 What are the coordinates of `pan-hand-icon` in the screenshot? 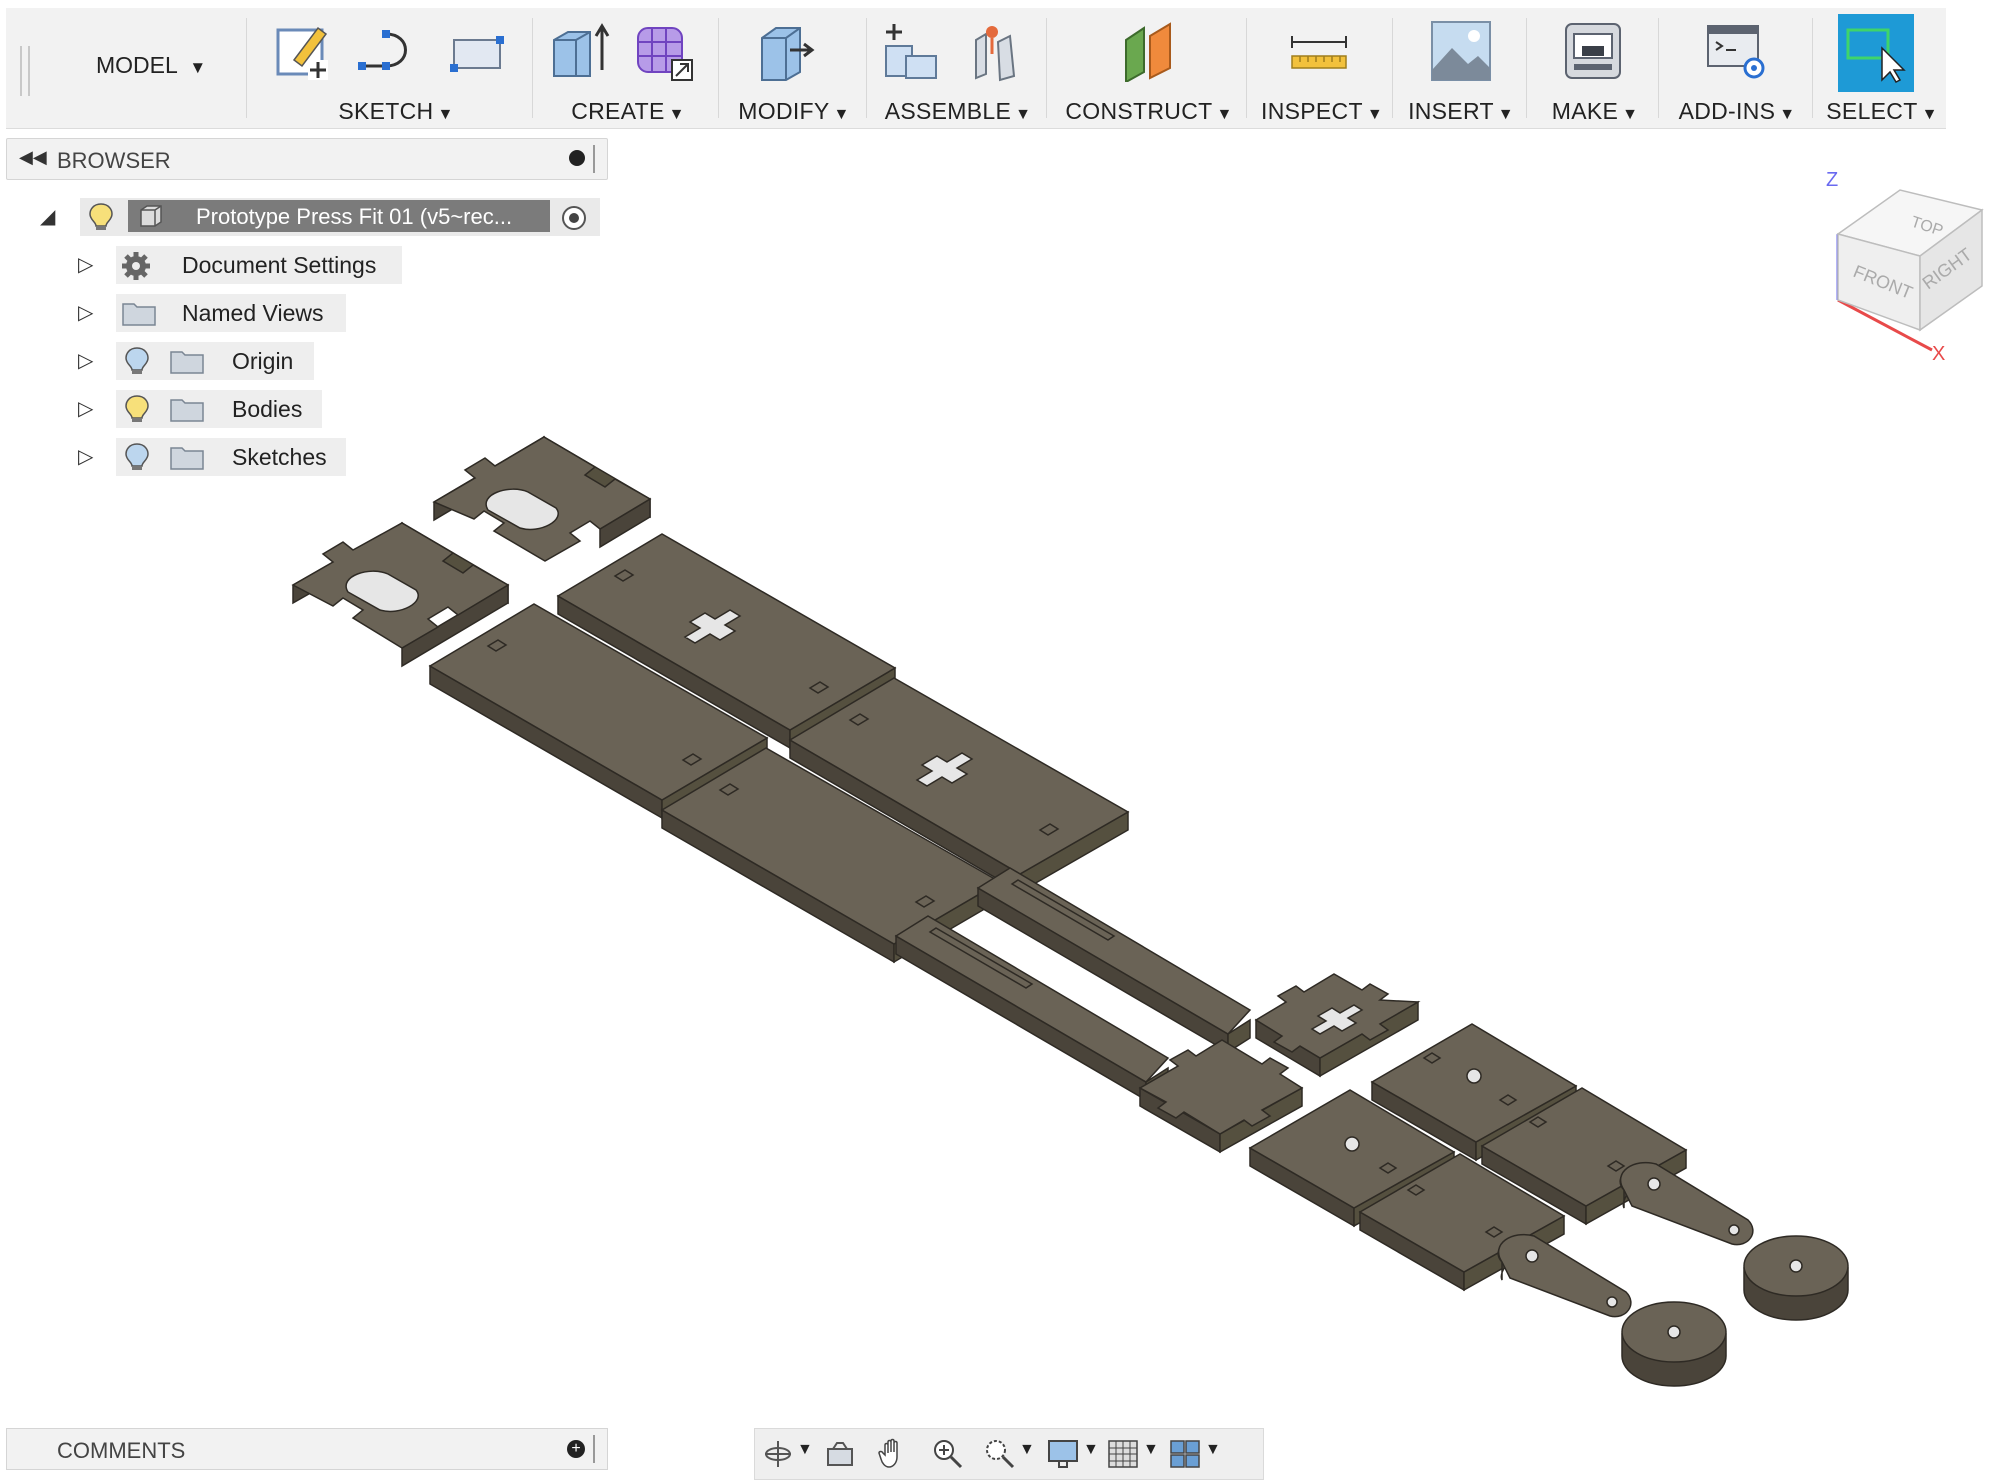 It's located at (893, 1453).